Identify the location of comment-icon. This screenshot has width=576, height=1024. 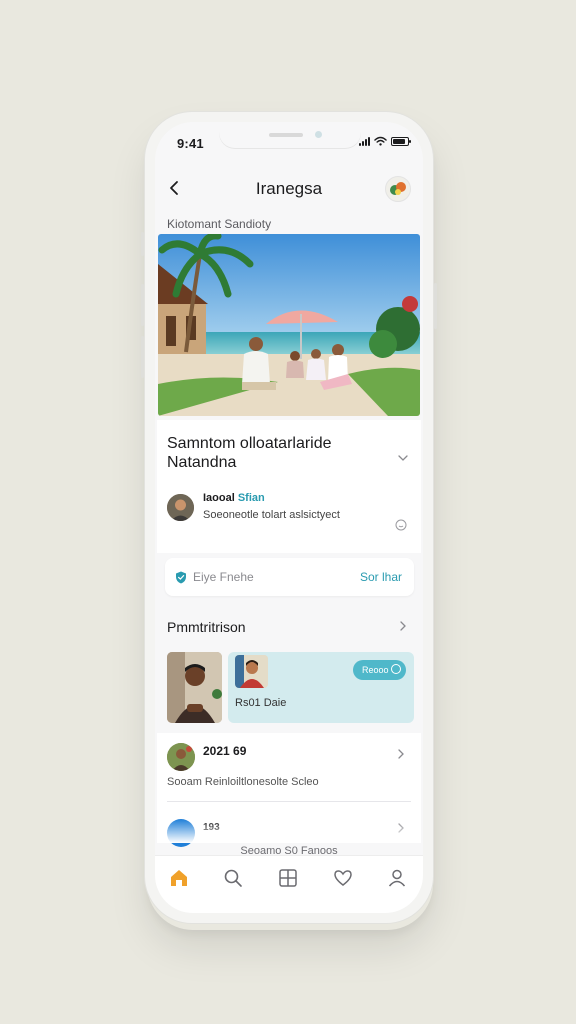
(401, 525).